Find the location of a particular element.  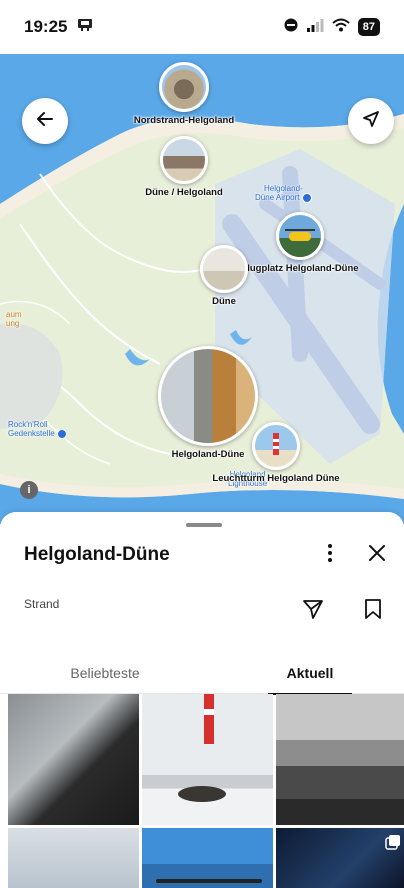

pin-photo-lighthouse is located at coordinates (276, 446).